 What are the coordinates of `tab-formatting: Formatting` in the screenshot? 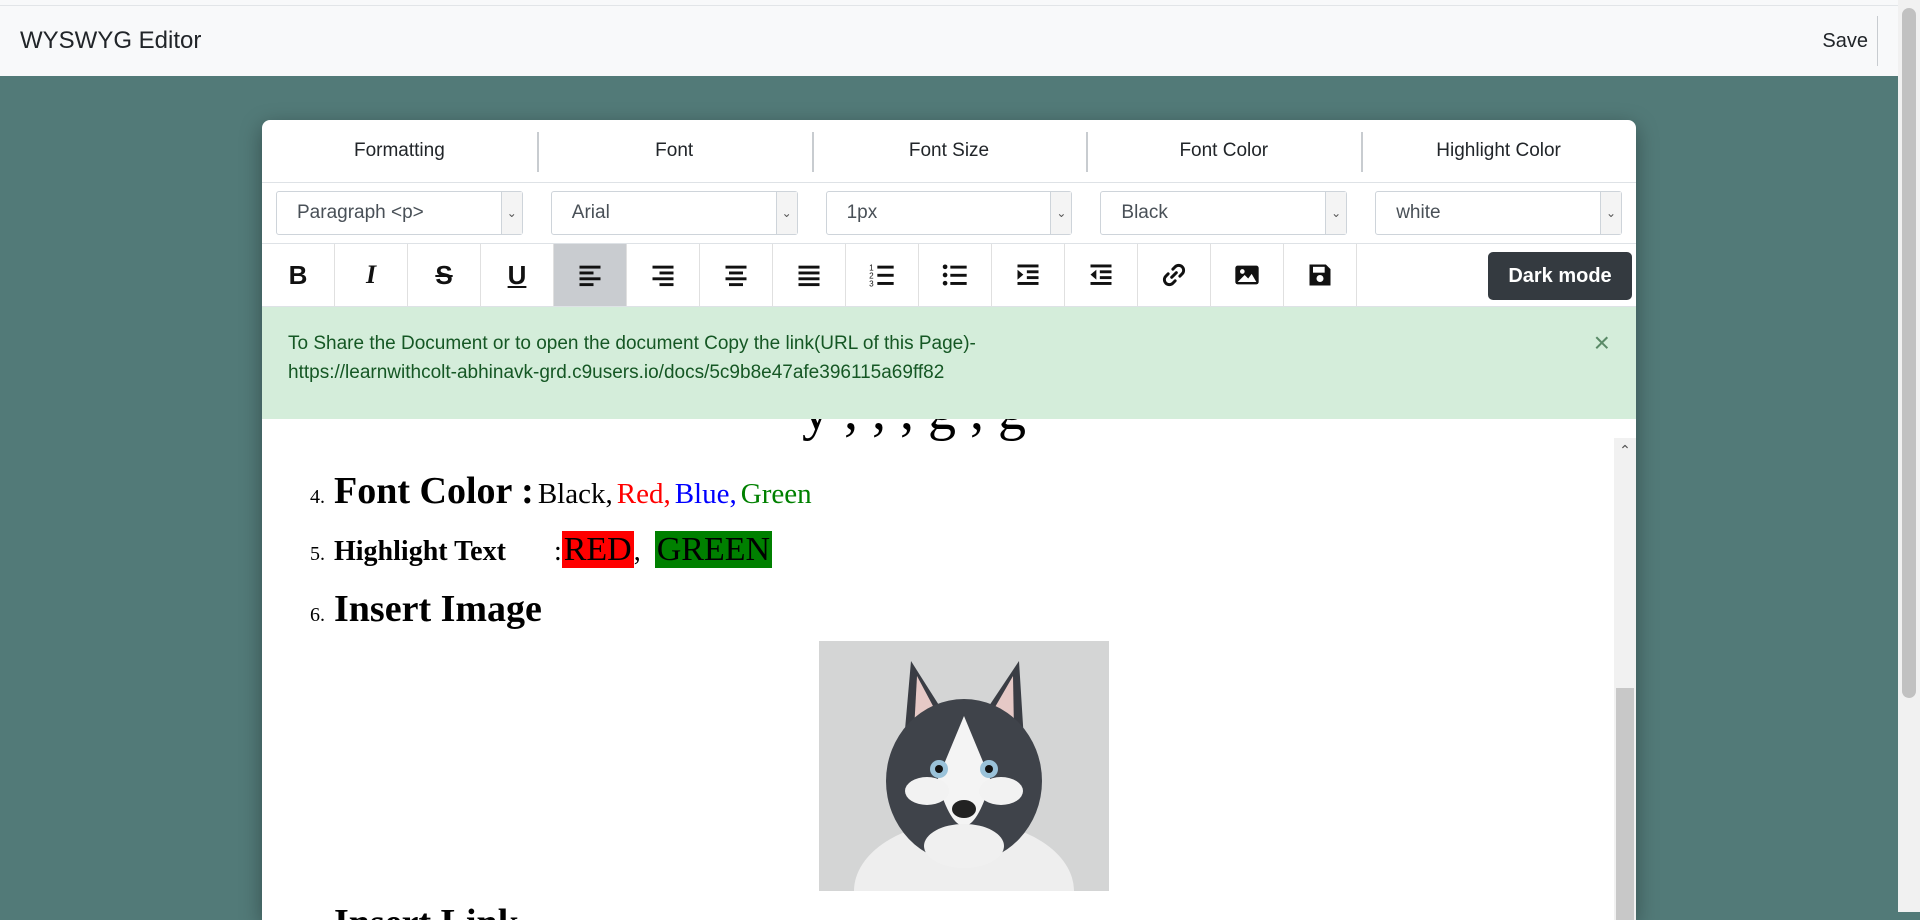 It's located at (399, 151).